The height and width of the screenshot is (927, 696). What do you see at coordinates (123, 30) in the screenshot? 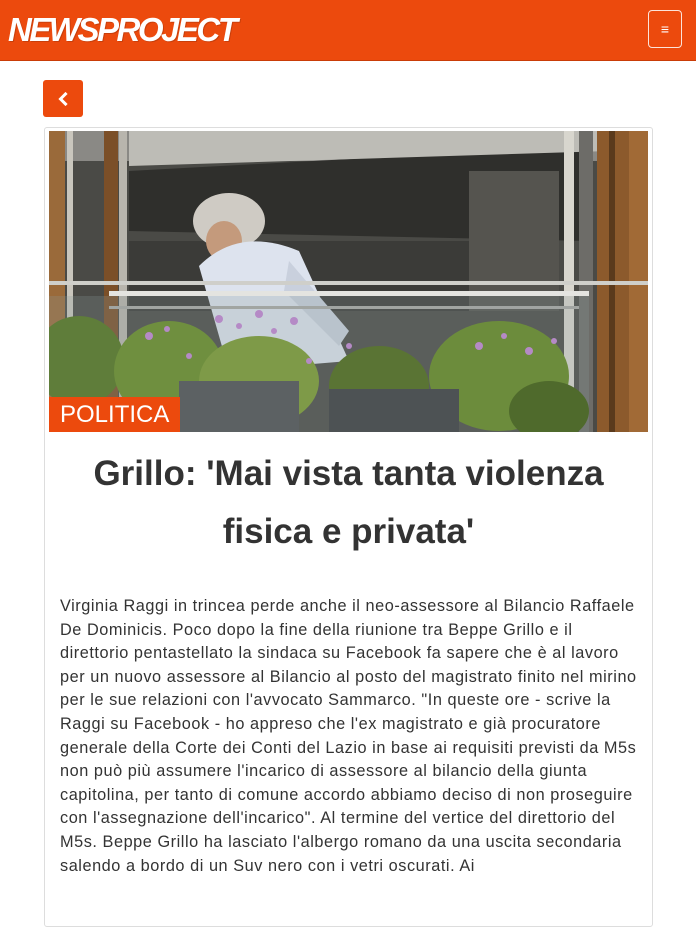
I see `site-logo: NEWSPROJECT` at bounding box center [123, 30].